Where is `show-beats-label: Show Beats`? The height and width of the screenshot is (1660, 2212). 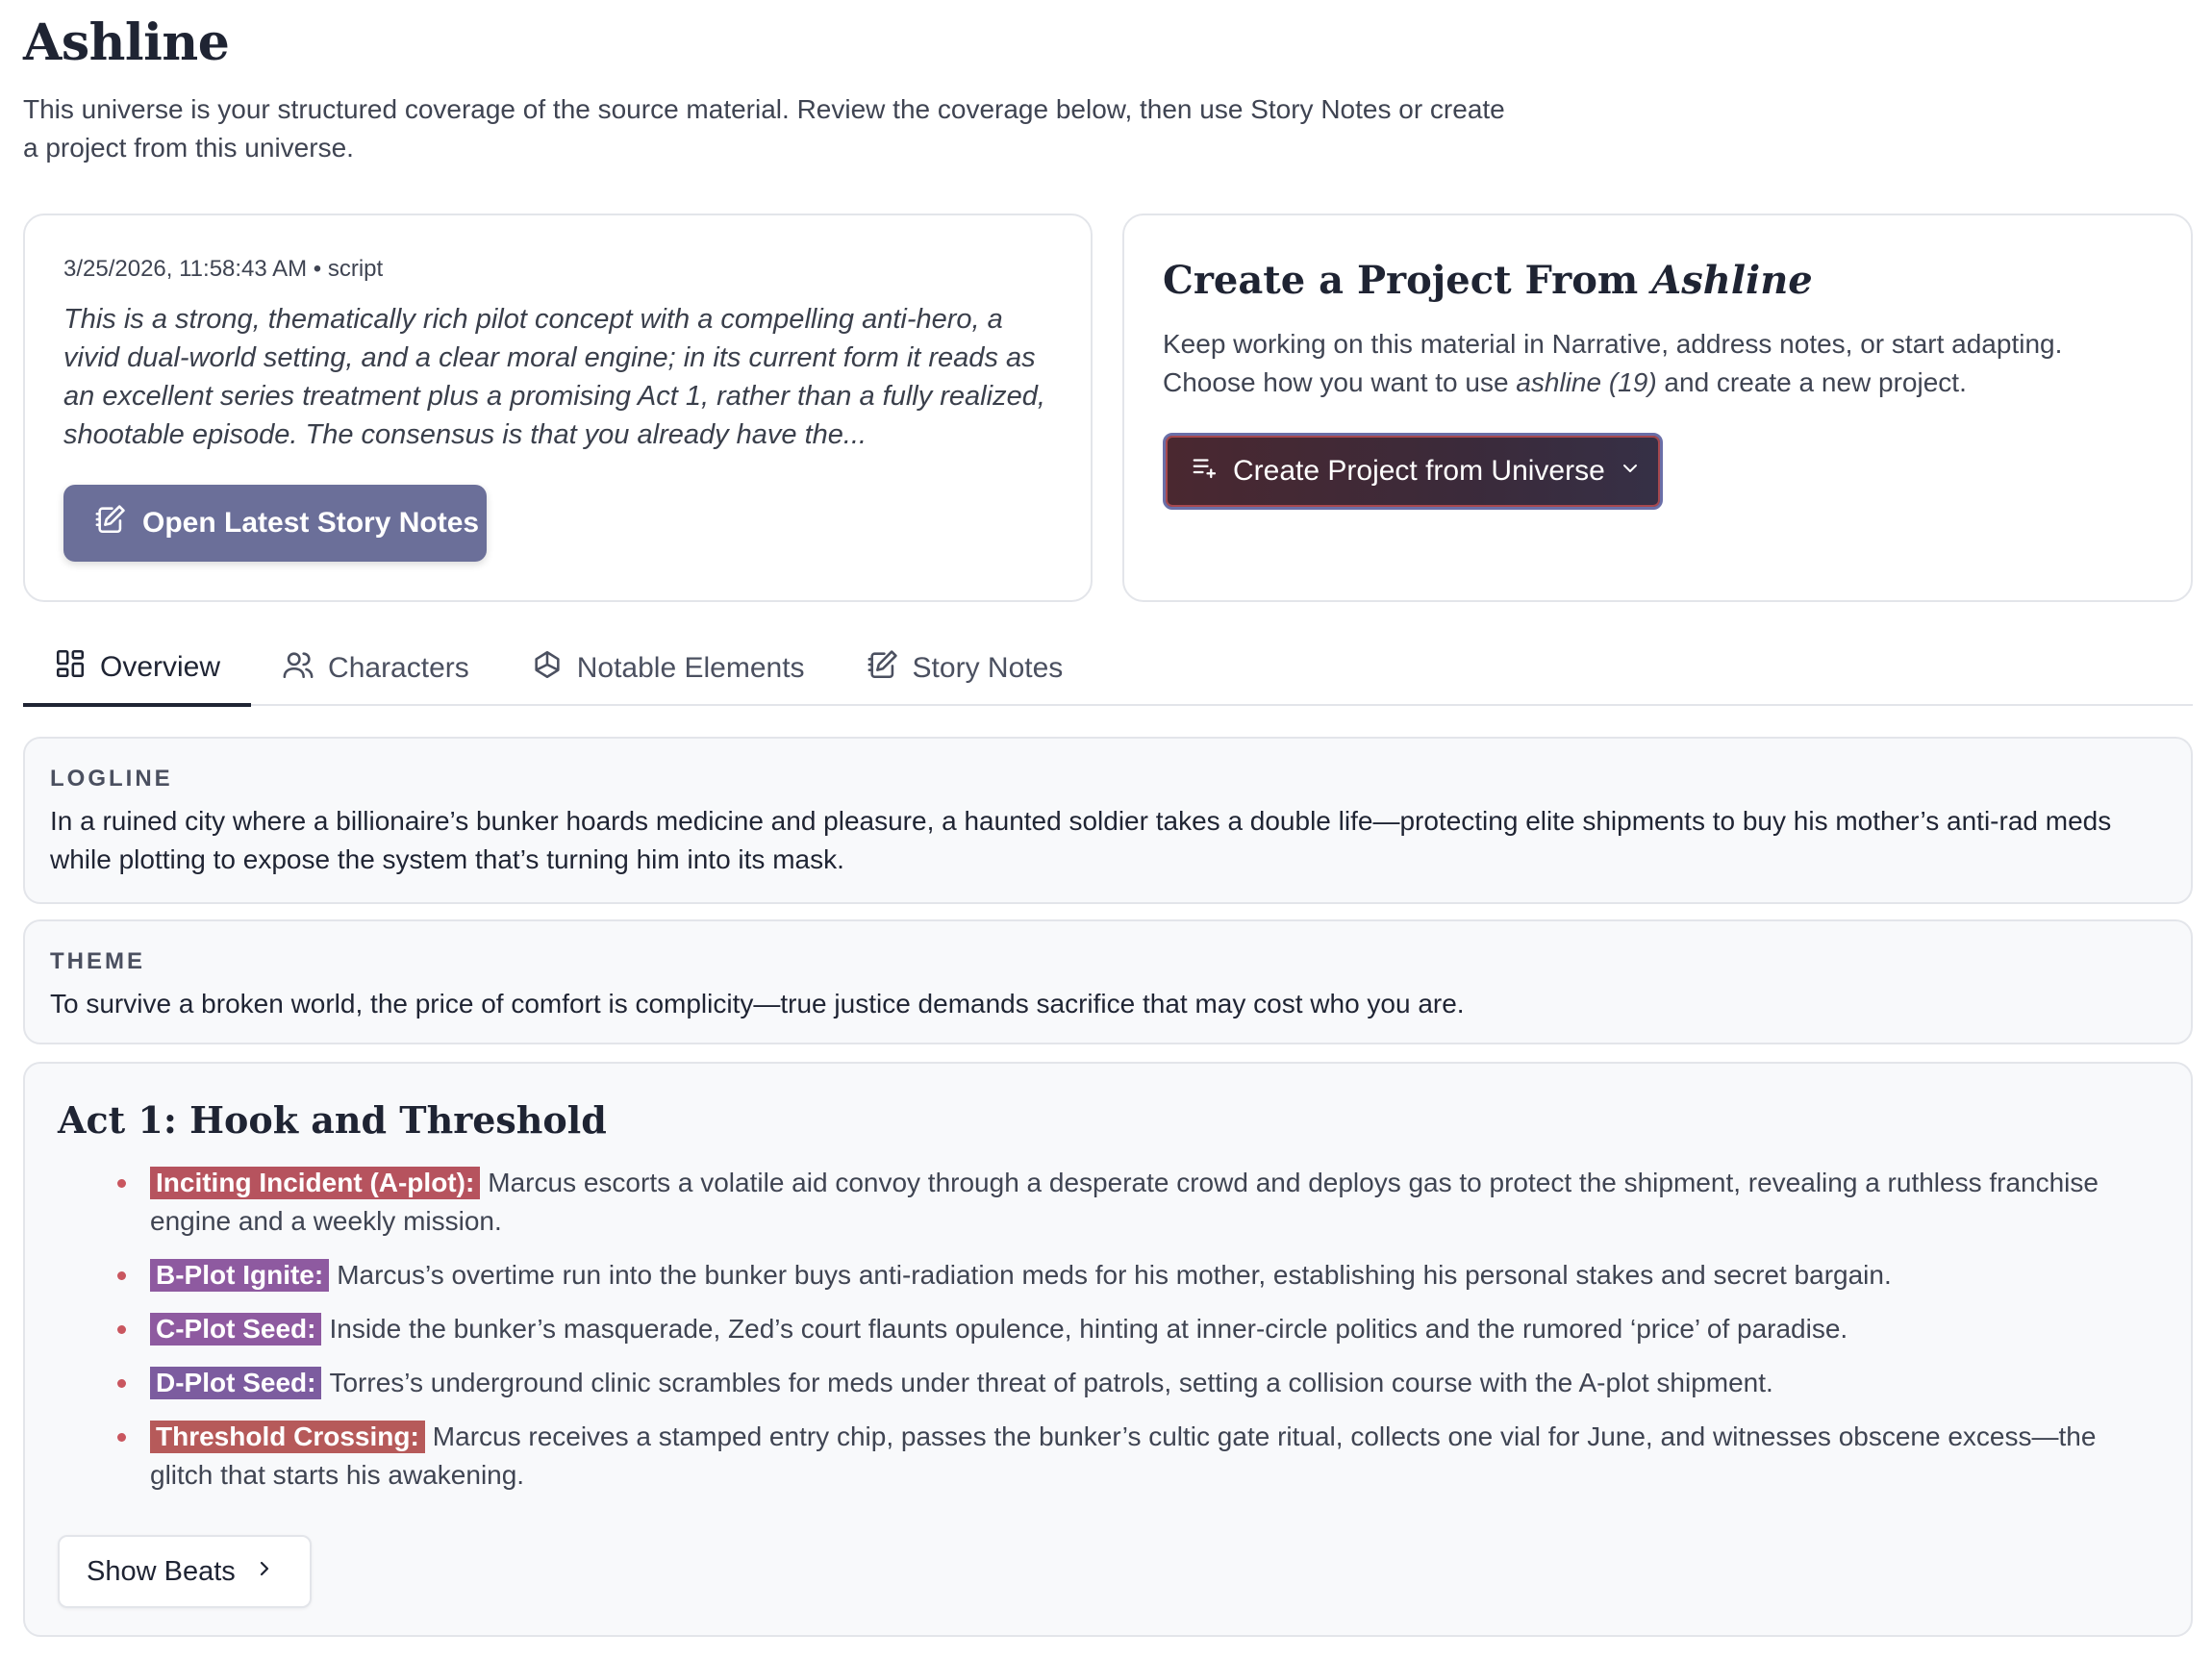 show-beats-label: Show Beats is located at coordinates (161, 1571).